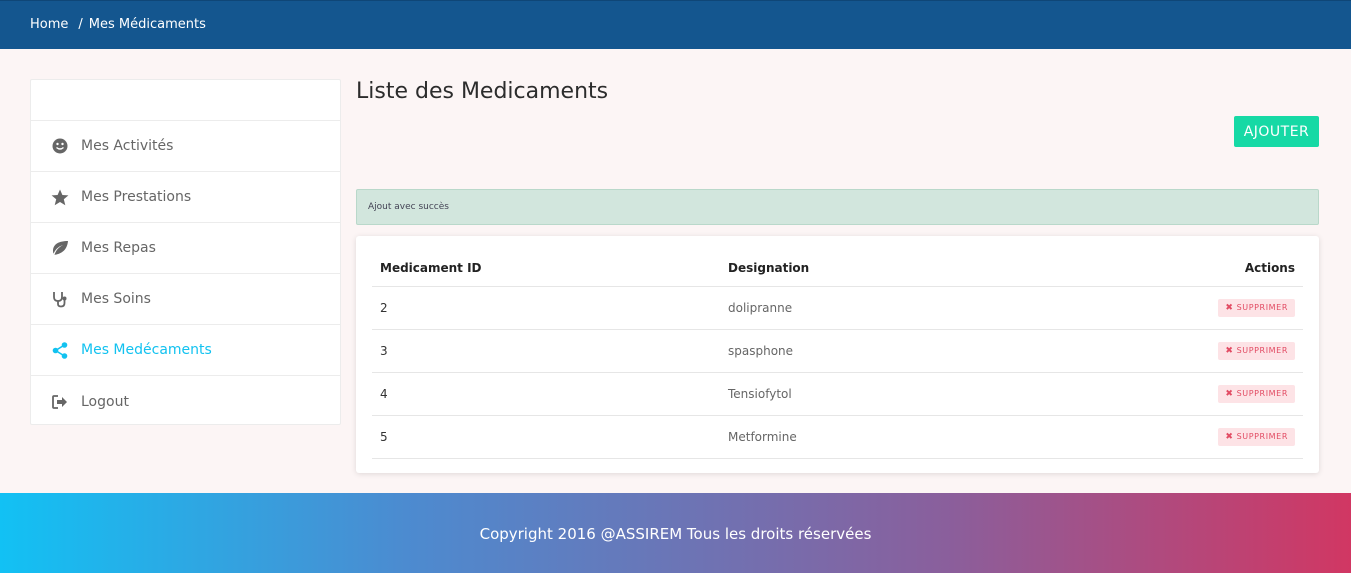 The image size is (1351, 573). I want to click on table-row: 4 Tensiofytol ✖ SUPPRIMER, so click(837, 394).